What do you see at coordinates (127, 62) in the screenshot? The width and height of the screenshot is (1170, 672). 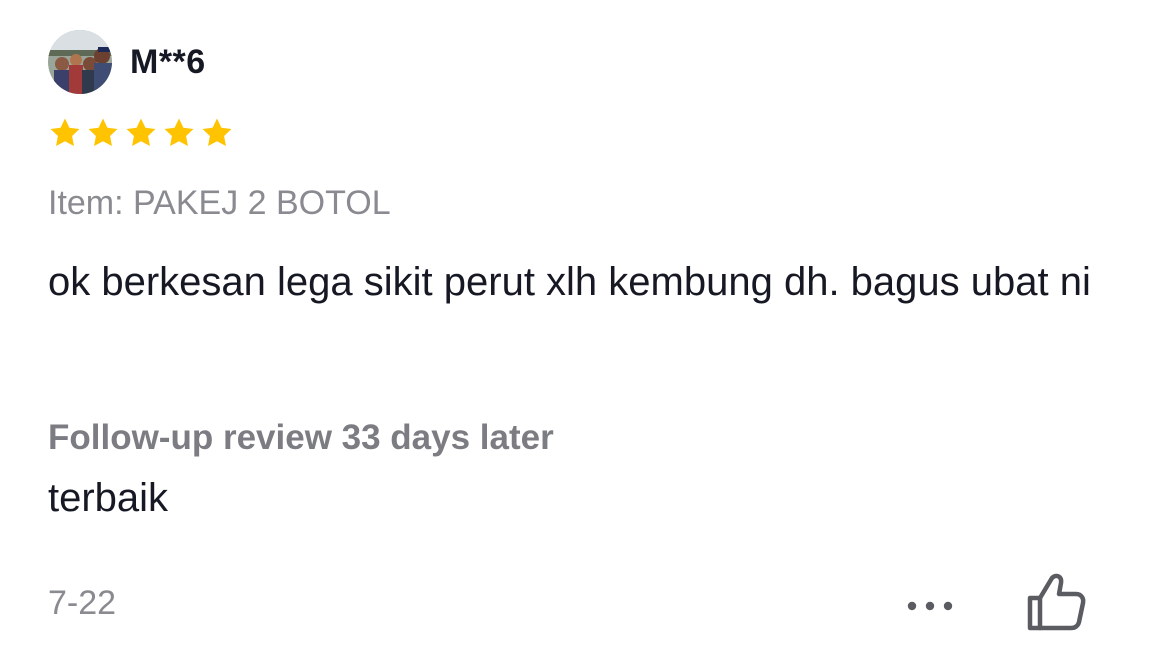 I see `review-header: M**6` at bounding box center [127, 62].